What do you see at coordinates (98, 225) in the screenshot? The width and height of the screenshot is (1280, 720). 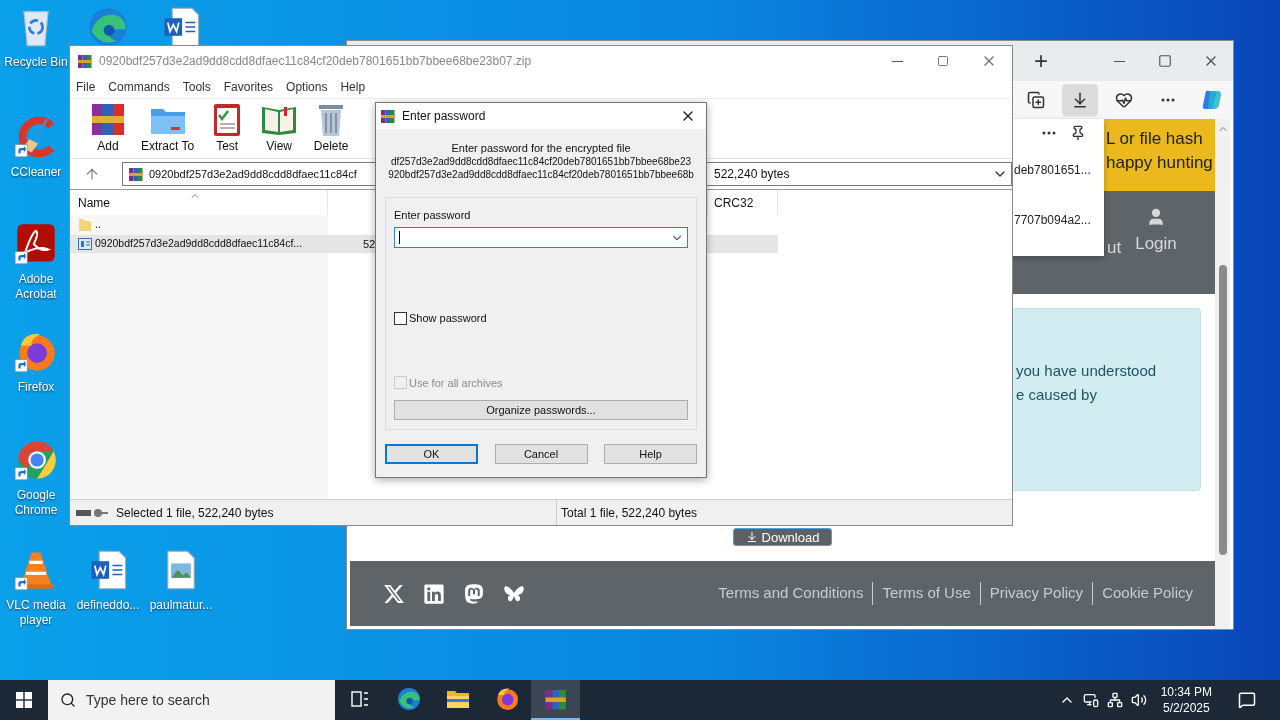 I see `file-name: ..` at bounding box center [98, 225].